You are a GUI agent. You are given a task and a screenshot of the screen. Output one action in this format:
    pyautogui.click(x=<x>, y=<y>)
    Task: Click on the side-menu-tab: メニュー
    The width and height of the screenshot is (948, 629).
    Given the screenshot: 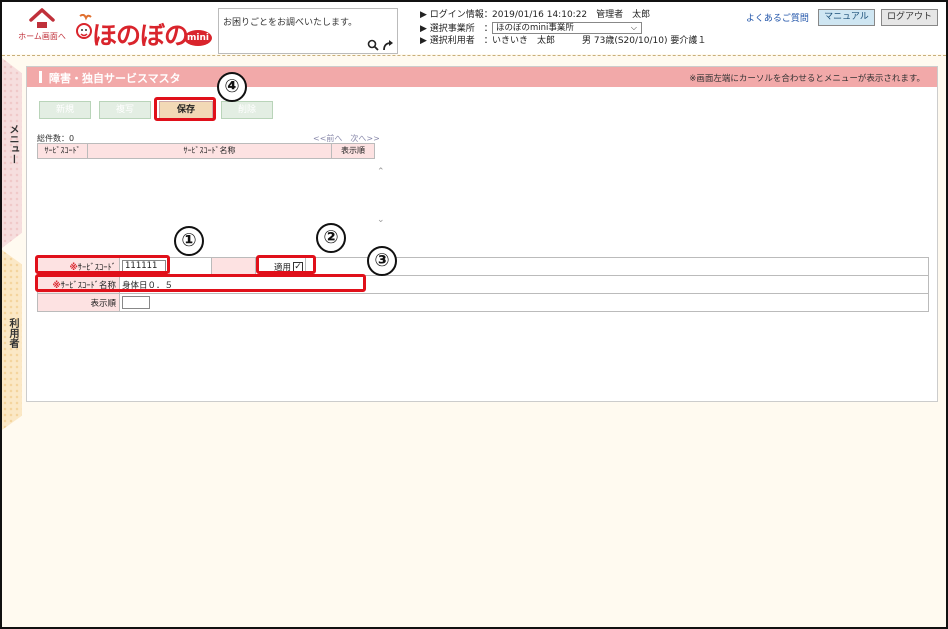 What is the action you would take?
    pyautogui.click(x=12, y=153)
    